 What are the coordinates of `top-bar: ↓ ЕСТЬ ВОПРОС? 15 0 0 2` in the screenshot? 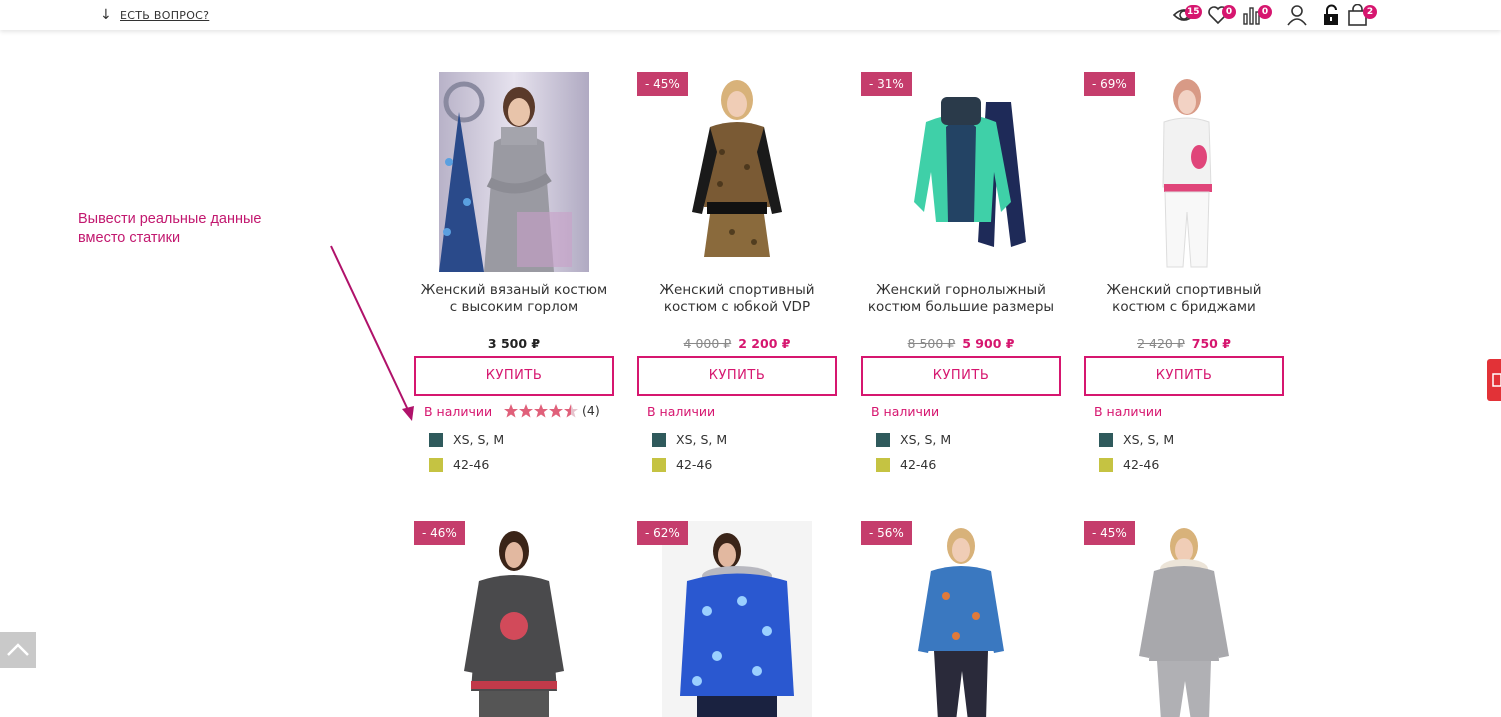 It's located at (750, 15).